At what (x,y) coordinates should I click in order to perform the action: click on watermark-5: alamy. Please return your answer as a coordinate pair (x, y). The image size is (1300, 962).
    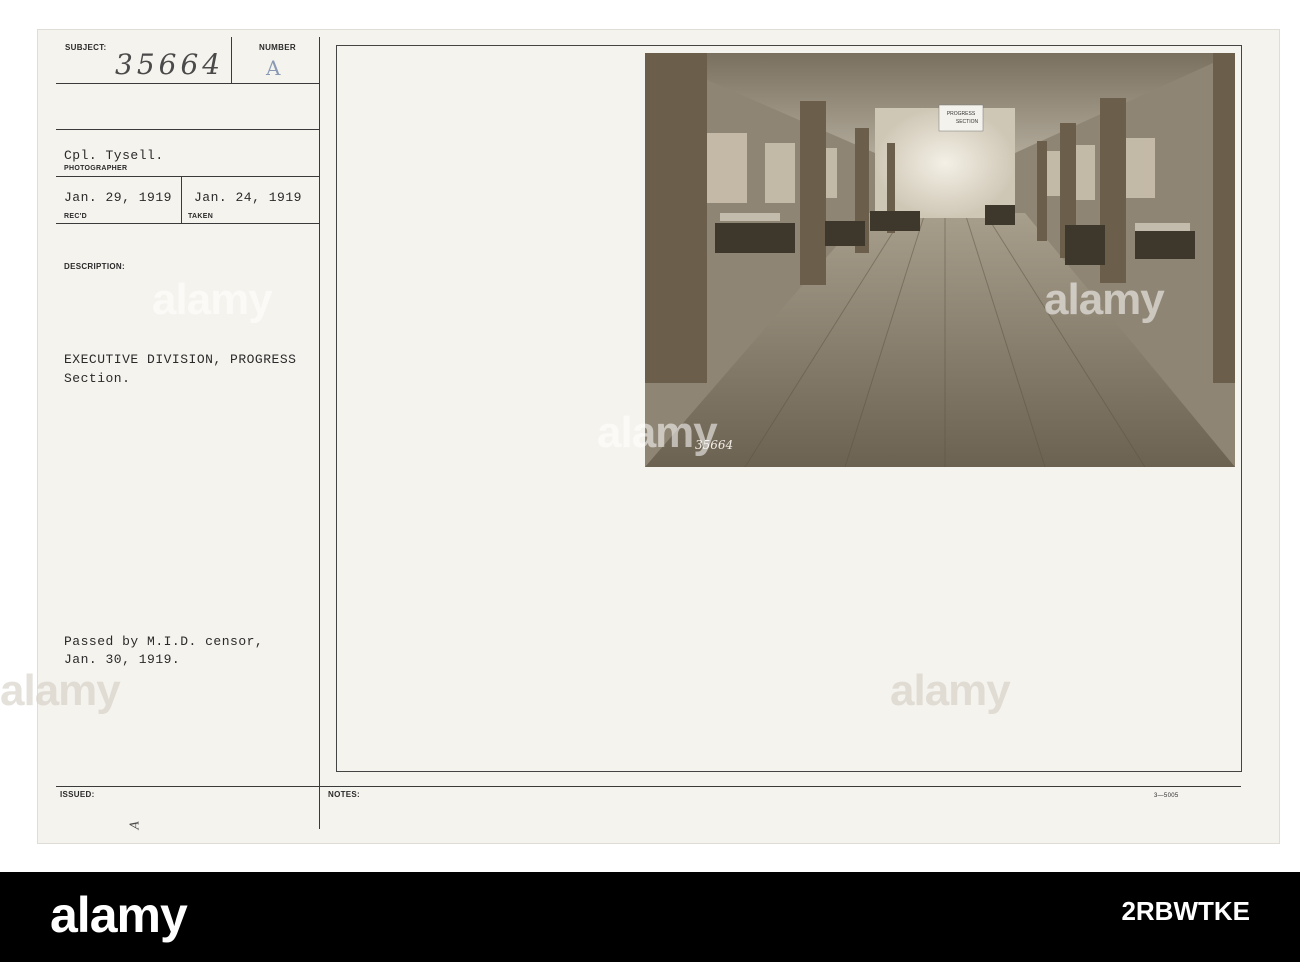
    Looking at the image, I should click on (950, 690).